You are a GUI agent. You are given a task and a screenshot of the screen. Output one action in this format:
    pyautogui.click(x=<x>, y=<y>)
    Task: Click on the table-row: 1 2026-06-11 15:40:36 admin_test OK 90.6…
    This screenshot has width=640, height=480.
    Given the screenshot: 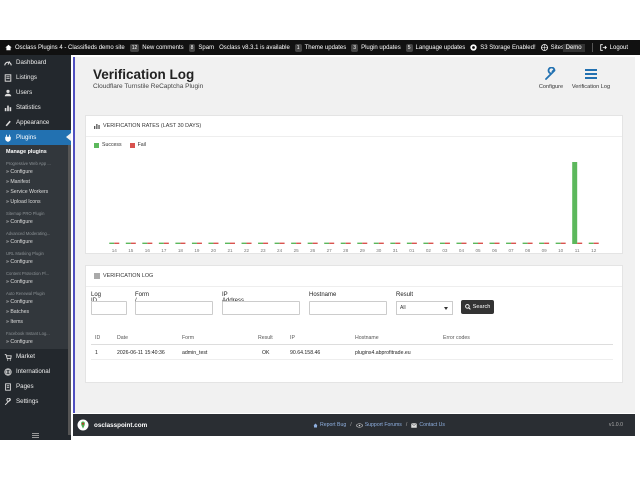 What is the action you would take?
    pyautogui.click(x=352, y=353)
    